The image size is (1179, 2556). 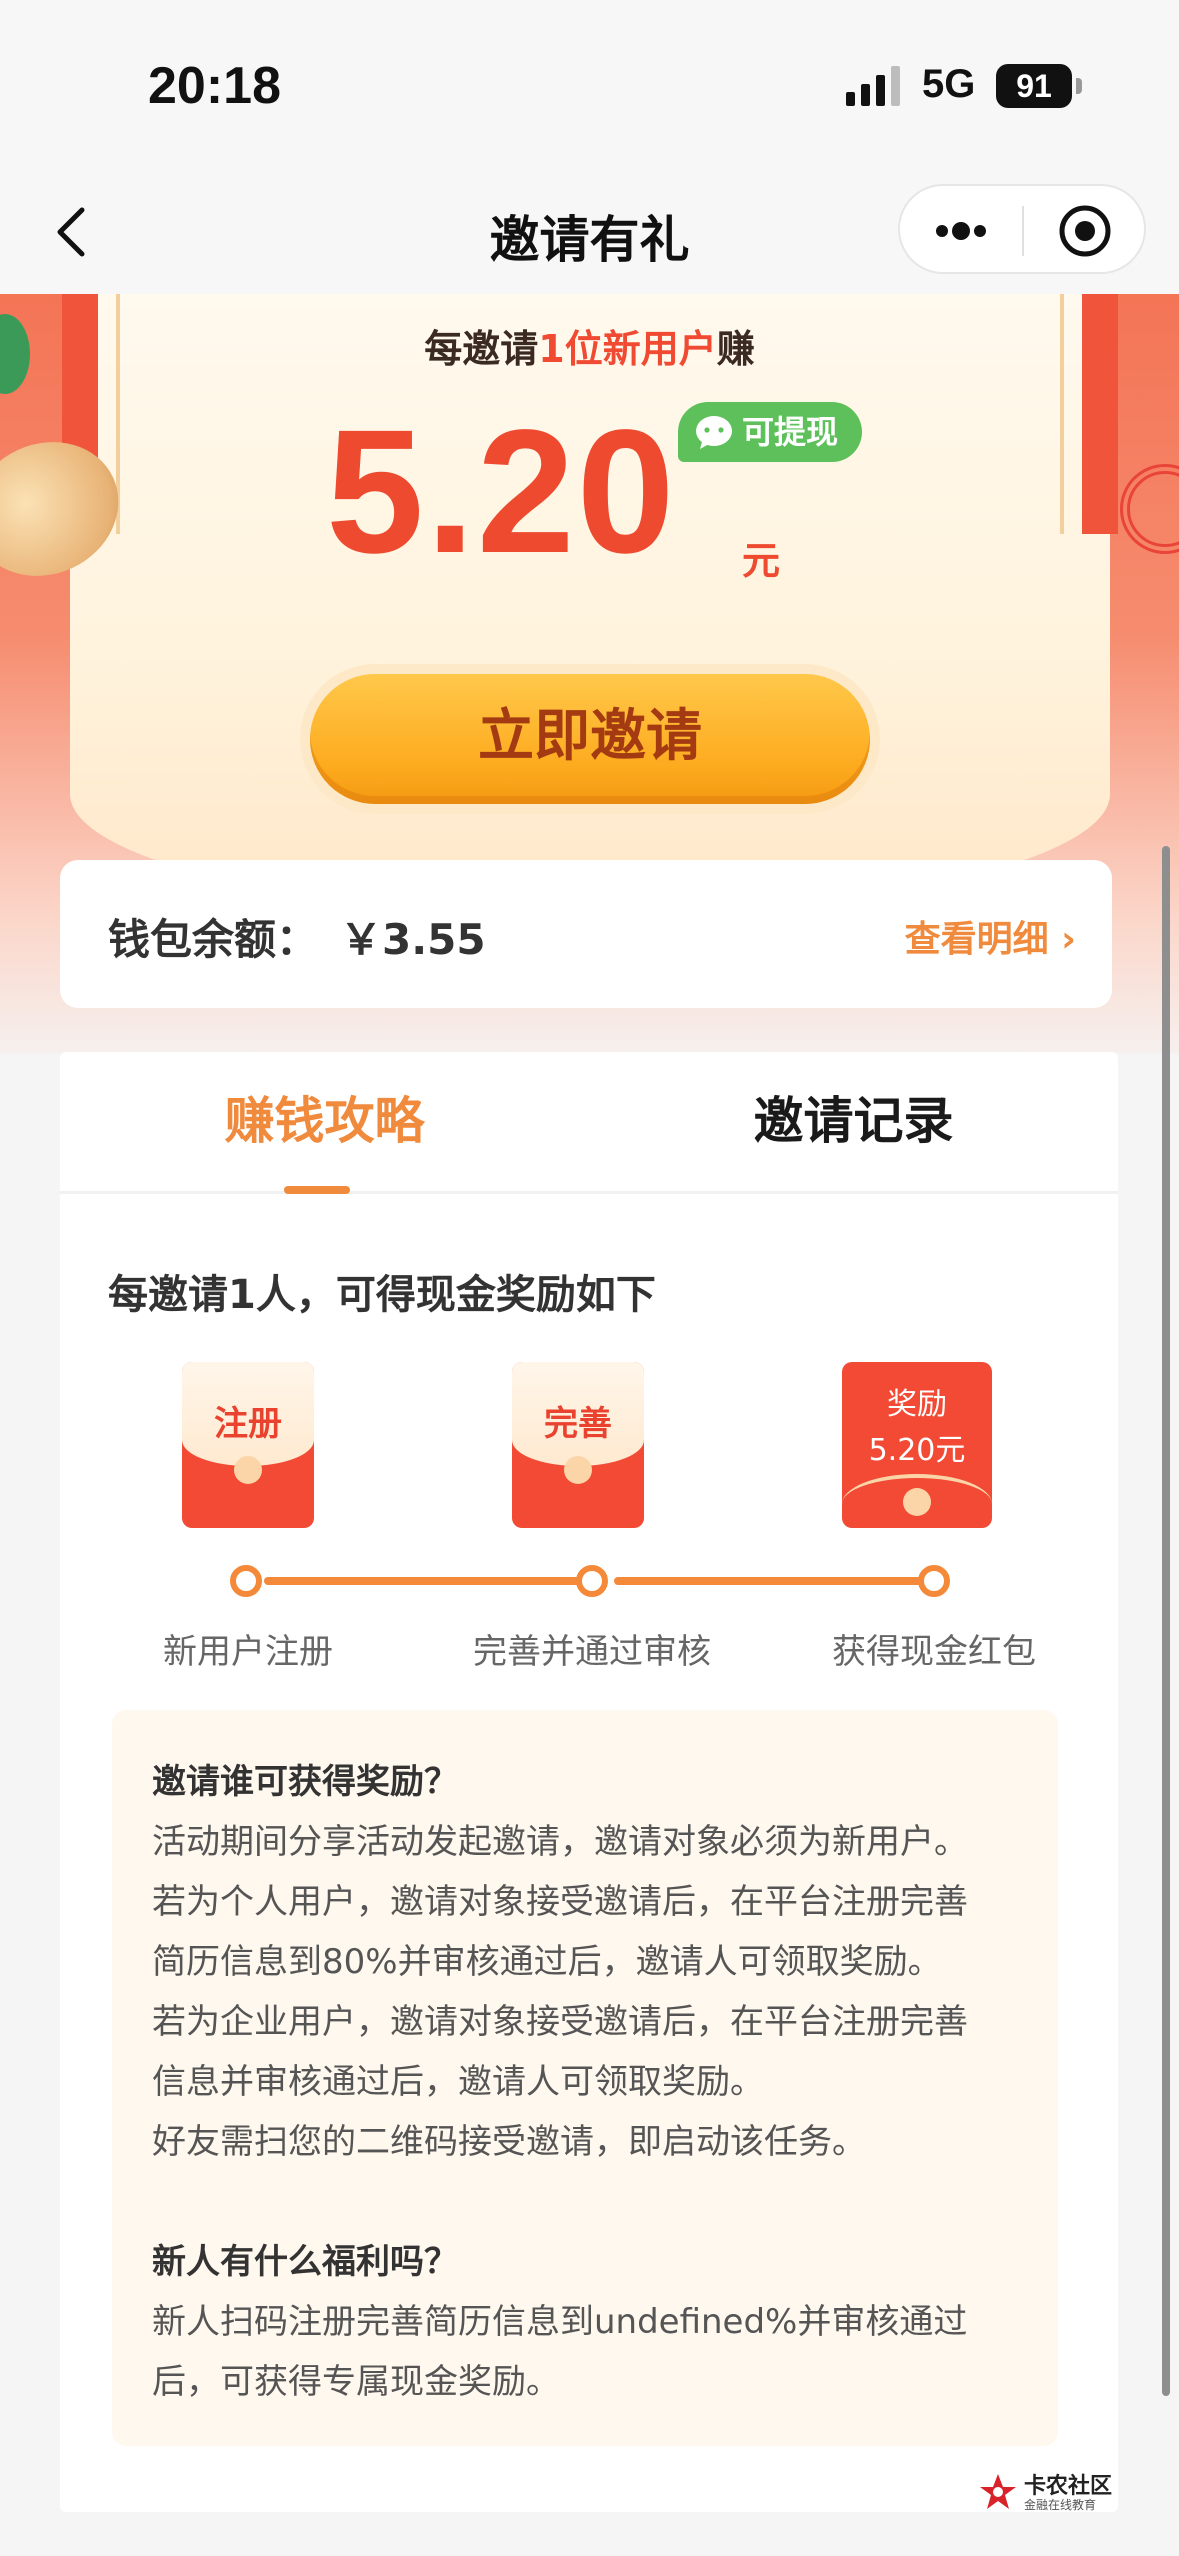 What do you see at coordinates (589, 85) in the screenshot?
I see `status-bar: 20:18 5G 91` at bounding box center [589, 85].